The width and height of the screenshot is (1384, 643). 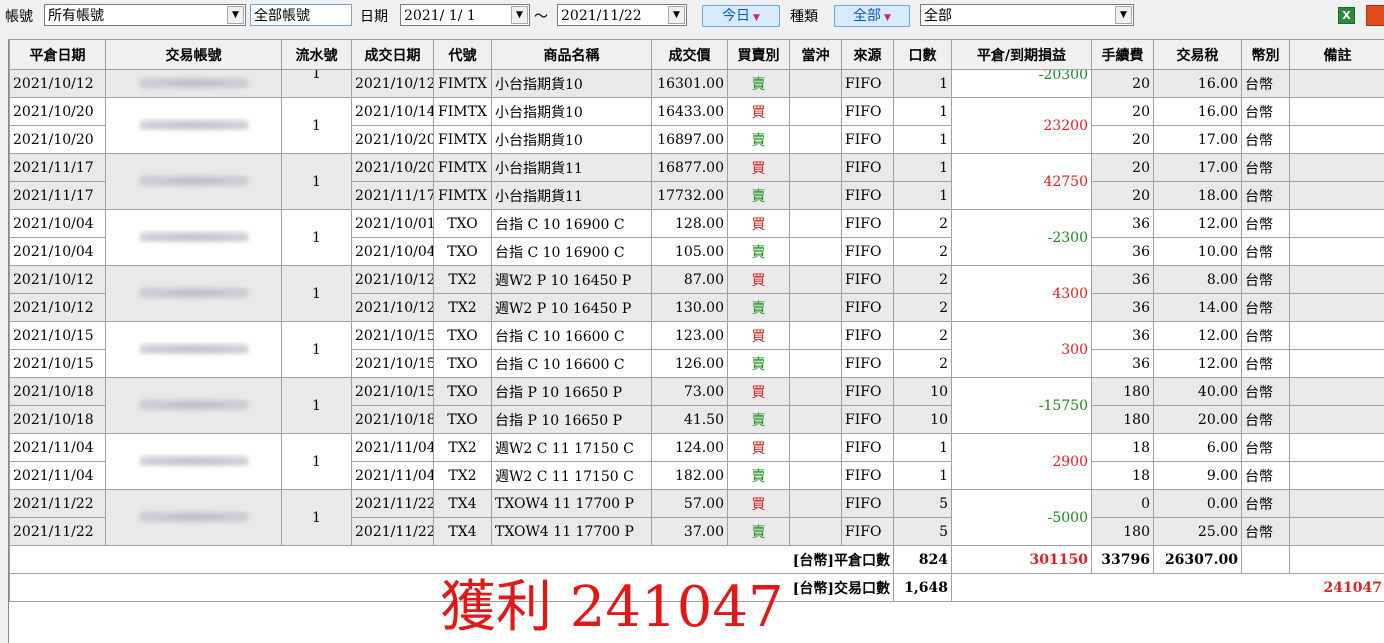 What do you see at coordinates (815, 307) in the screenshot?
I see `daytrade-cell` at bounding box center [815, 307].